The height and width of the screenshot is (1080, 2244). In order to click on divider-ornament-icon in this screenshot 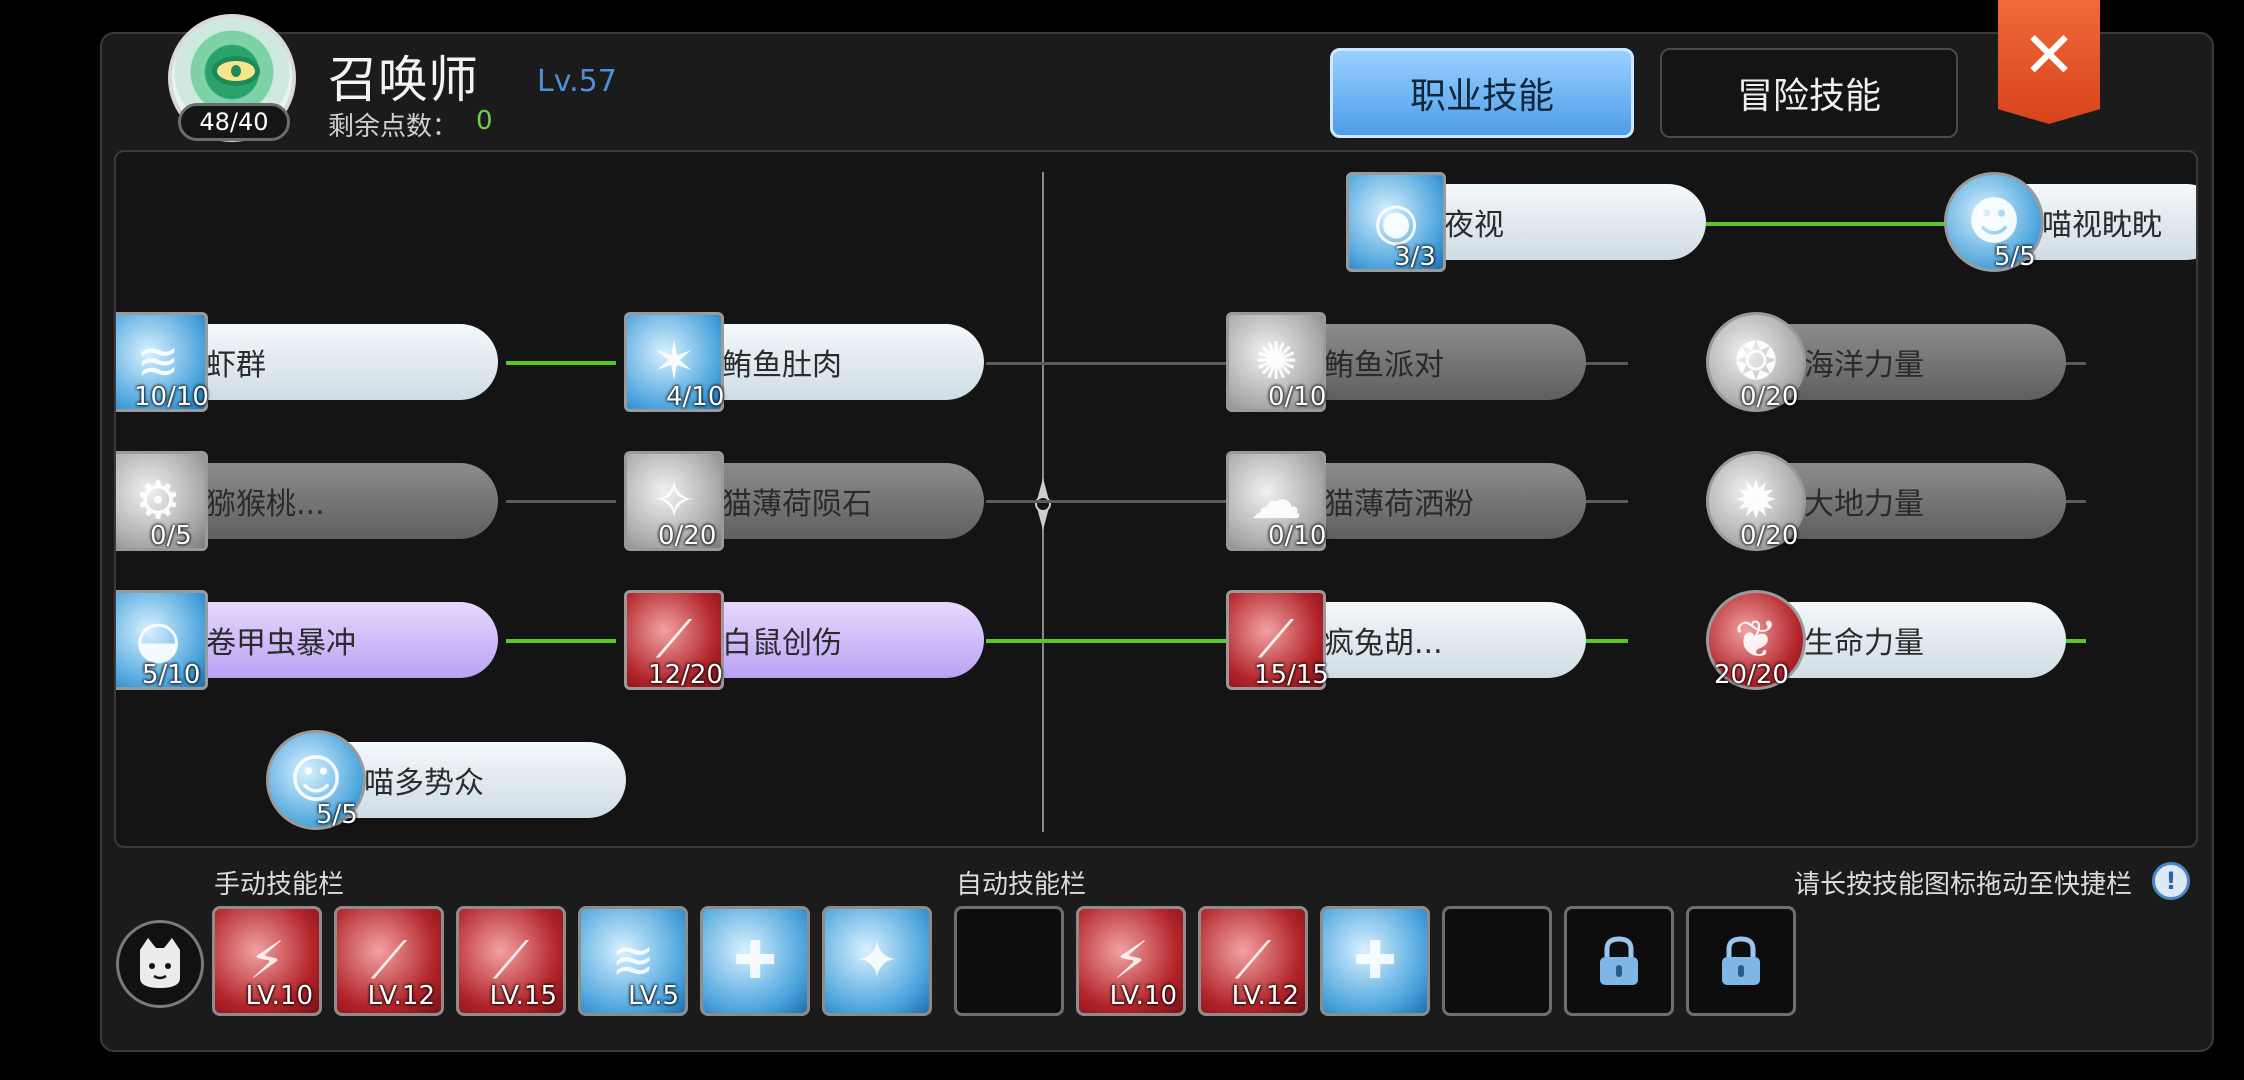, I will do `click(1043, 504)`.